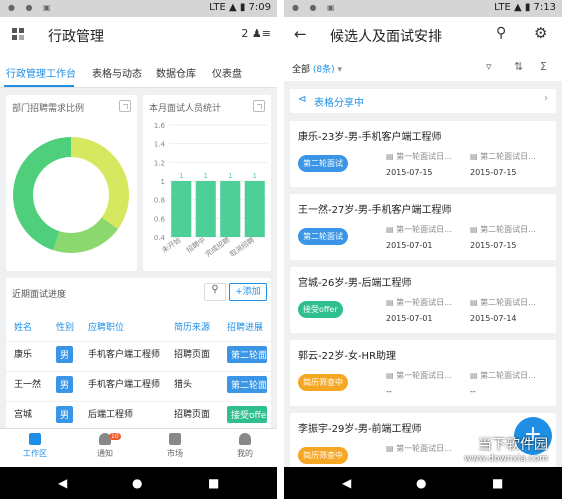  I want to click on cell-source: 猎头, so click(183, 385).